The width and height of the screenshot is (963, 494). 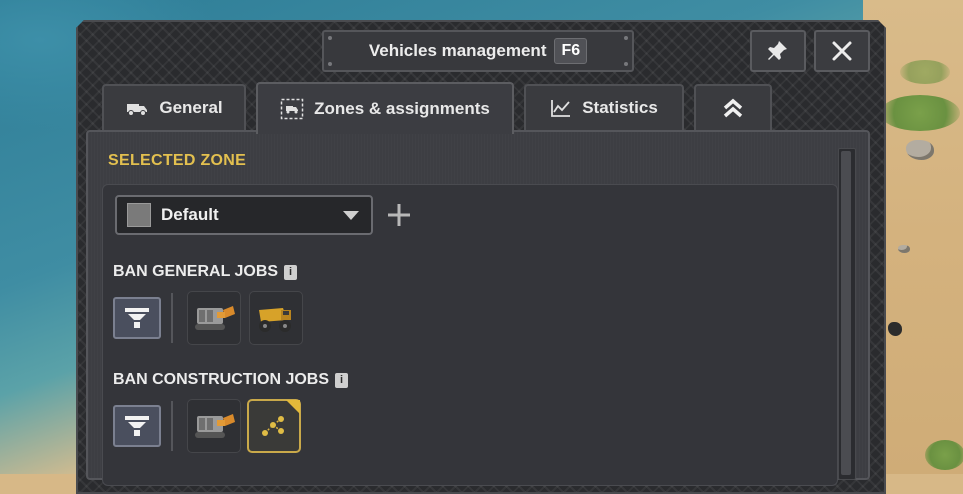 I want to click on zone-select-dropdown: Default, so click(x=244, y=215).